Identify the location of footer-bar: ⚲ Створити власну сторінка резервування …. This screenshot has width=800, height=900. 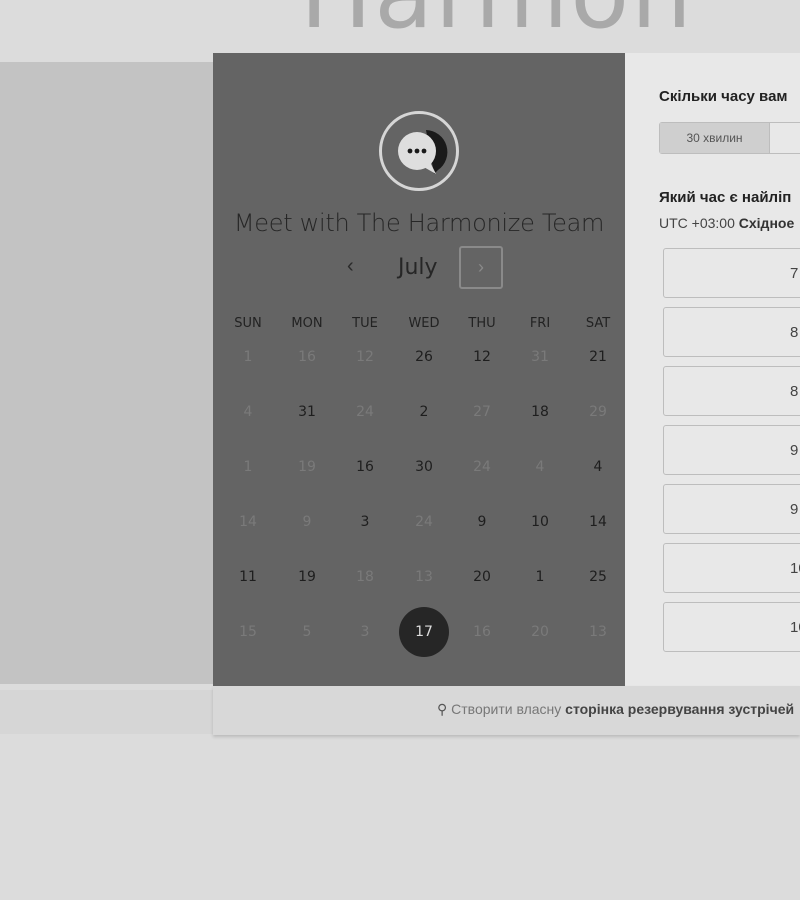
(506, 710).